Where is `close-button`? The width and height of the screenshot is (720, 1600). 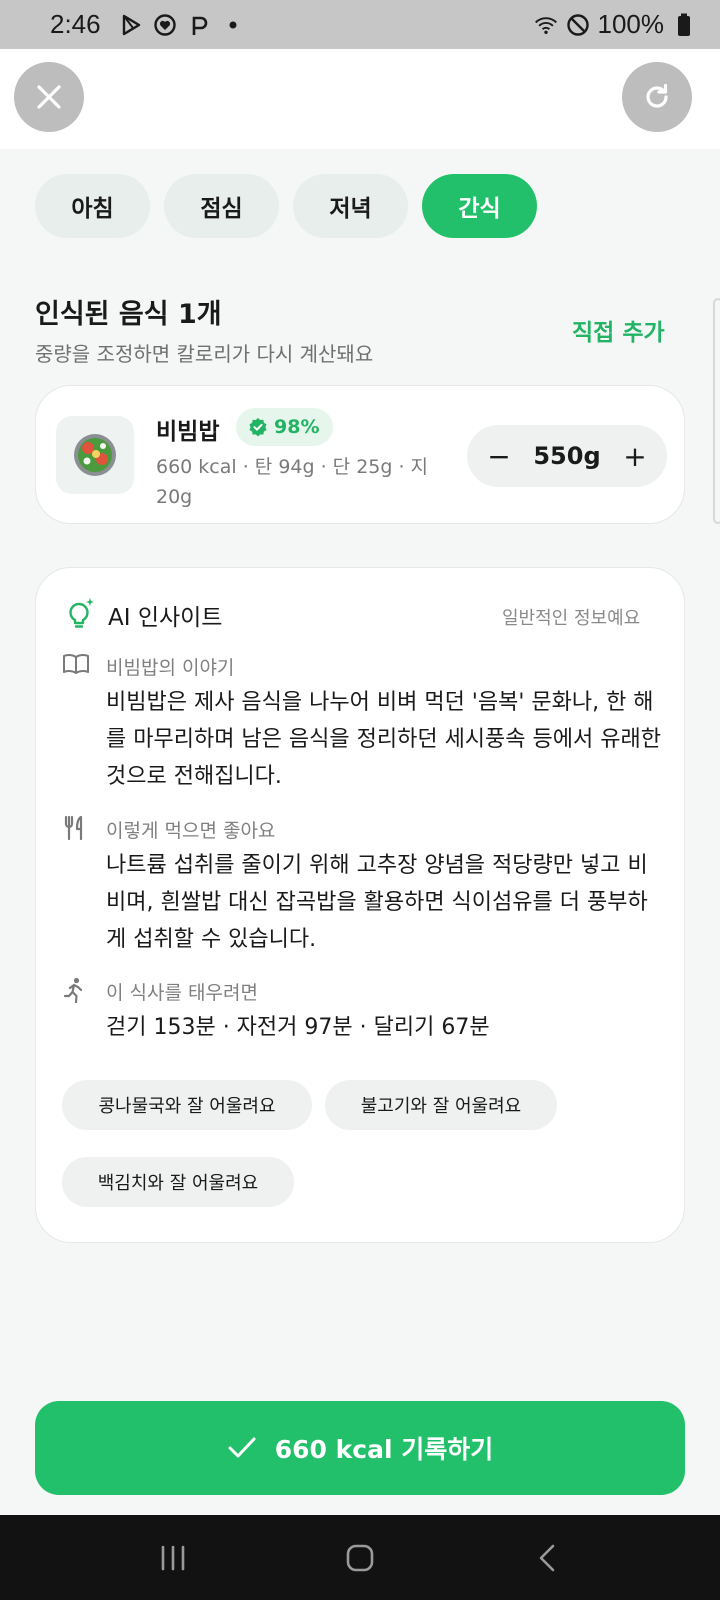
close-button is located at coordinates (49, 97).